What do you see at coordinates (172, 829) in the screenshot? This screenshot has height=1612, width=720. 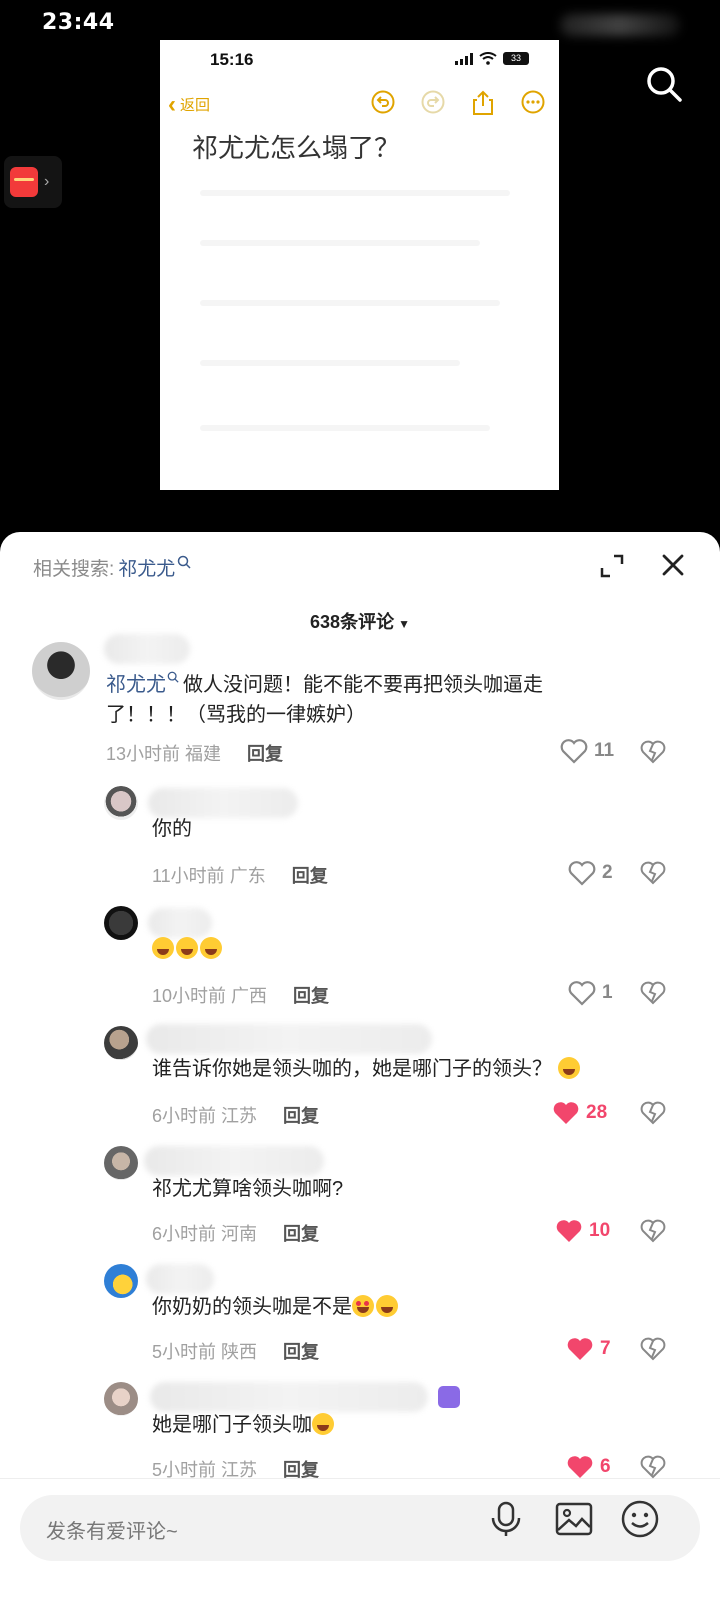 I see `comment-body: 你的` at bounding box center [172, 829].